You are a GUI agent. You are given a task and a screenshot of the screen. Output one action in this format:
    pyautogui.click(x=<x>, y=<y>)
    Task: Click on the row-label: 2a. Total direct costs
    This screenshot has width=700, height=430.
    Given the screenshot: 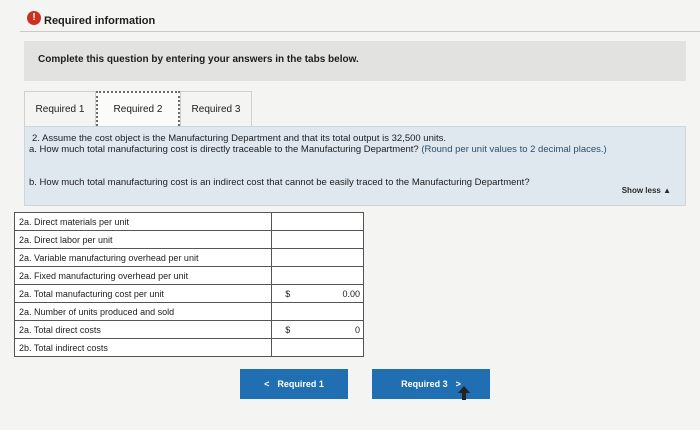 What is the action you would take?
    pyautogui.click(x=143, y=329)
    